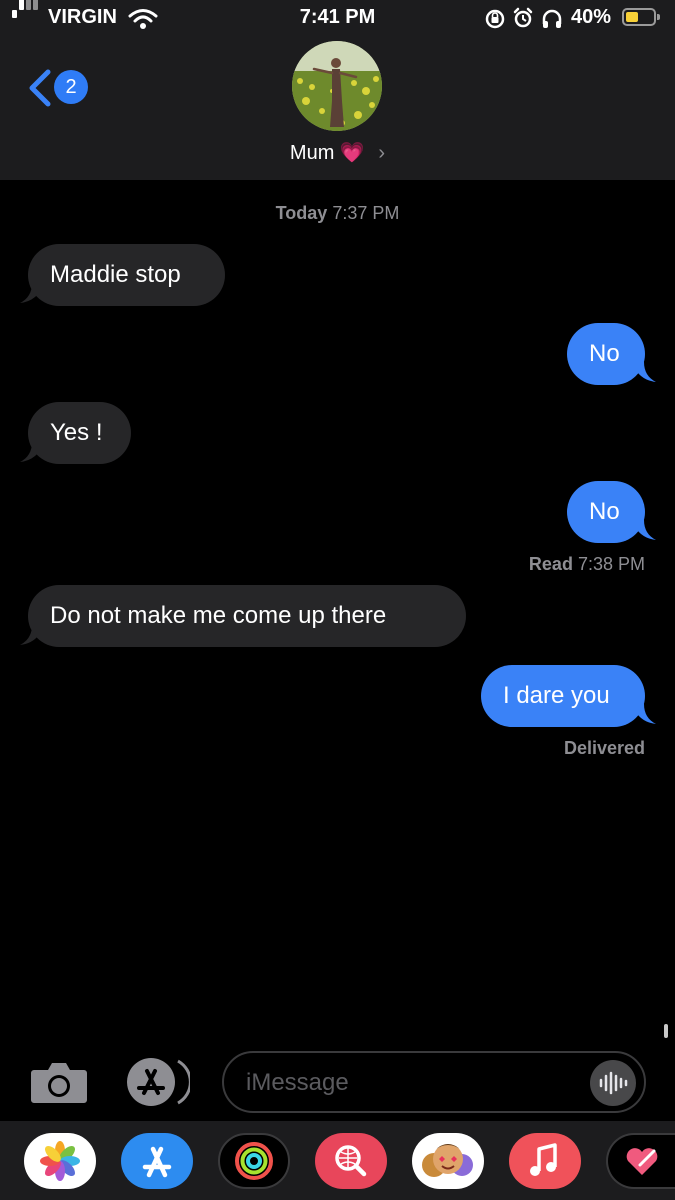 The width and height of the screenshot is (675, 1200). What do you see at coordinates (563, 696) in the screenshot?
I see `sent-message-bubble: I dare you` at bounding box center [563, 696].